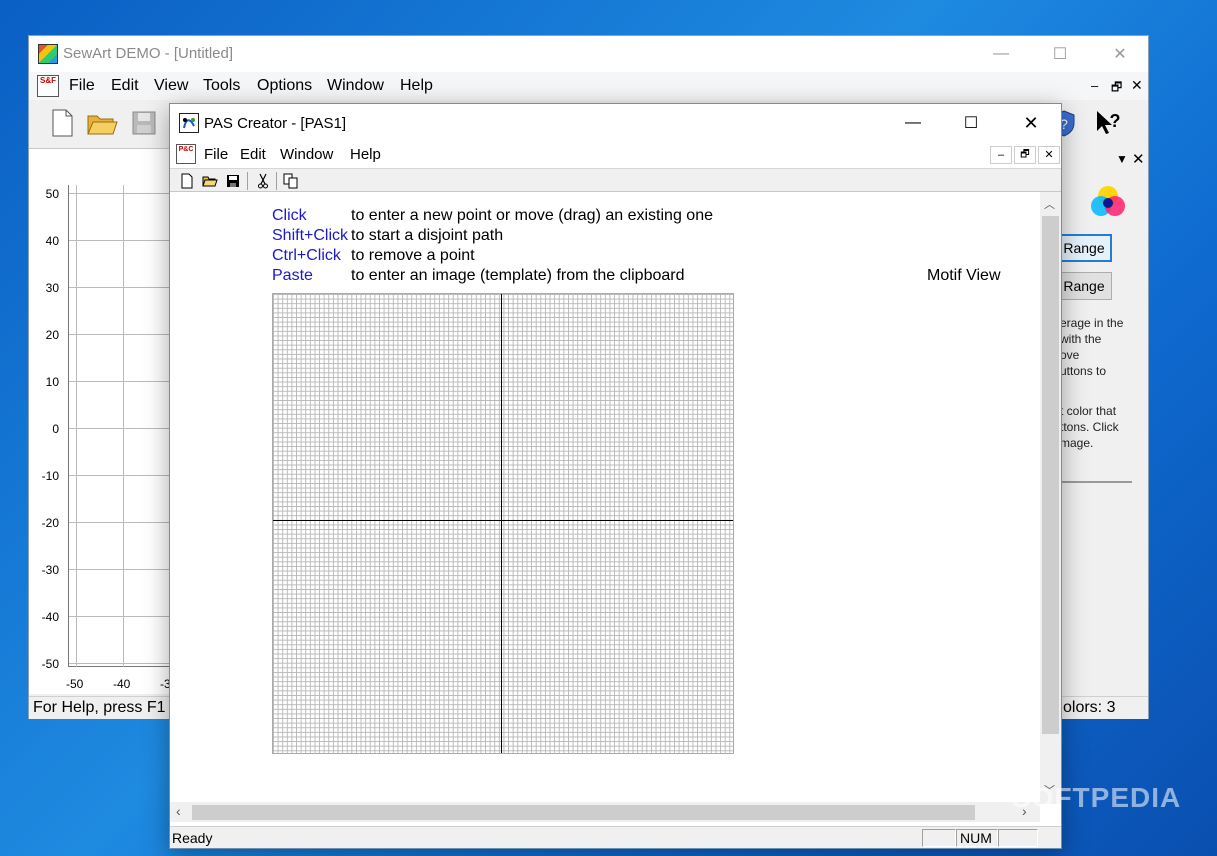 Image resolution: width=1217 pixels, height=856 pixels. I want to click on y-tick-label: 20, so click(52, 335).